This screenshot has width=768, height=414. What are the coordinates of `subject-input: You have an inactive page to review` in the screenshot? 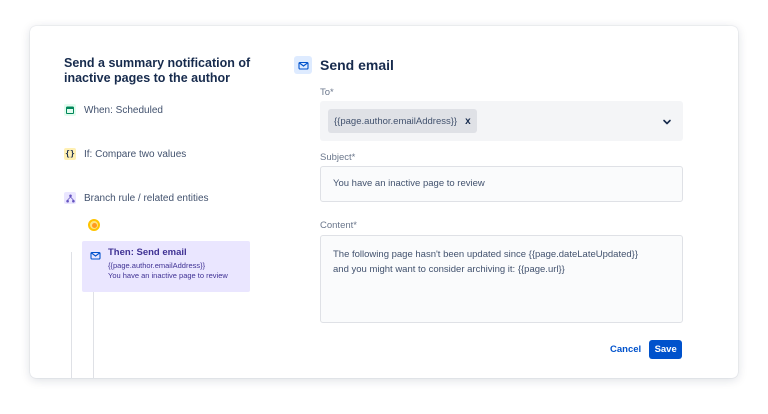 It's located at (501, 184).